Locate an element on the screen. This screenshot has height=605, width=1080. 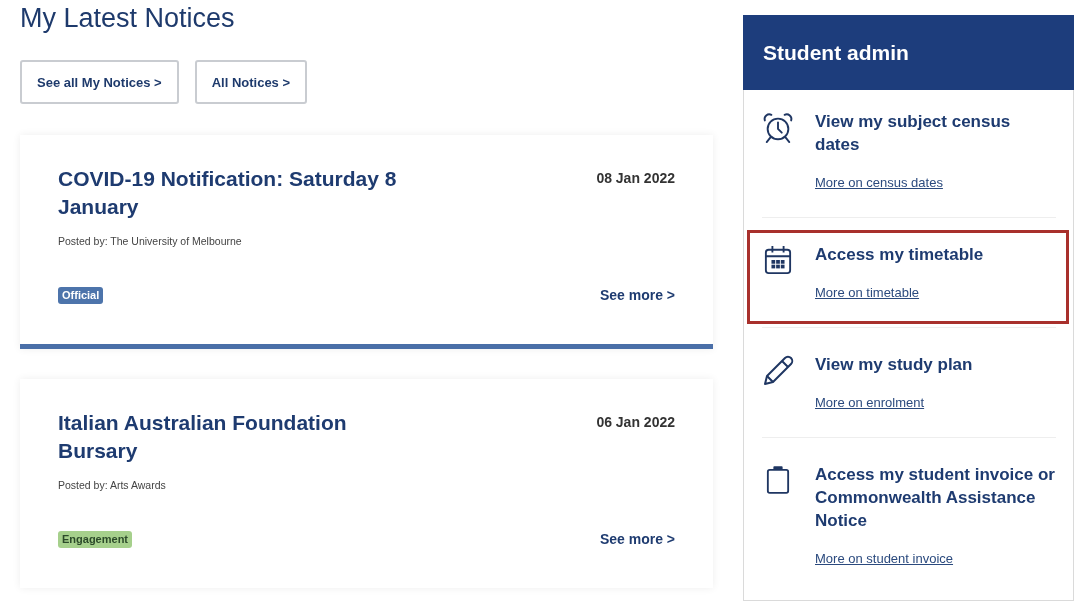
admin-item-link: More on timetable is located at coordinates (867, 293).